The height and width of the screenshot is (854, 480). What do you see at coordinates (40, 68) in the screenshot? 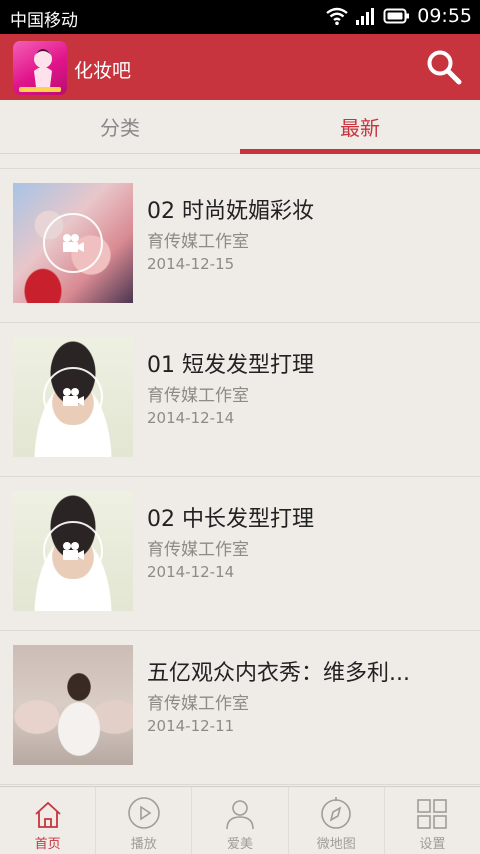
I see `makeup-logo` at bounding box center [40, 68].